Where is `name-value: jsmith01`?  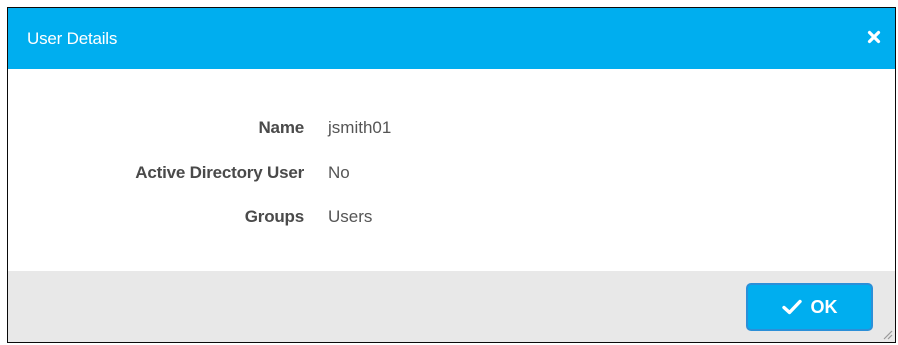
name-value: jsmith01 is located at coordinates (360, 127).